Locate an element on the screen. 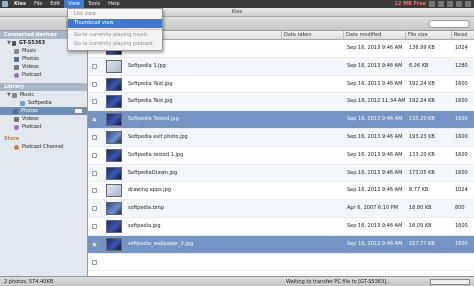 The height and width of the screenshot is (286, 474). photo-icon is located at coordinates (16, 59).